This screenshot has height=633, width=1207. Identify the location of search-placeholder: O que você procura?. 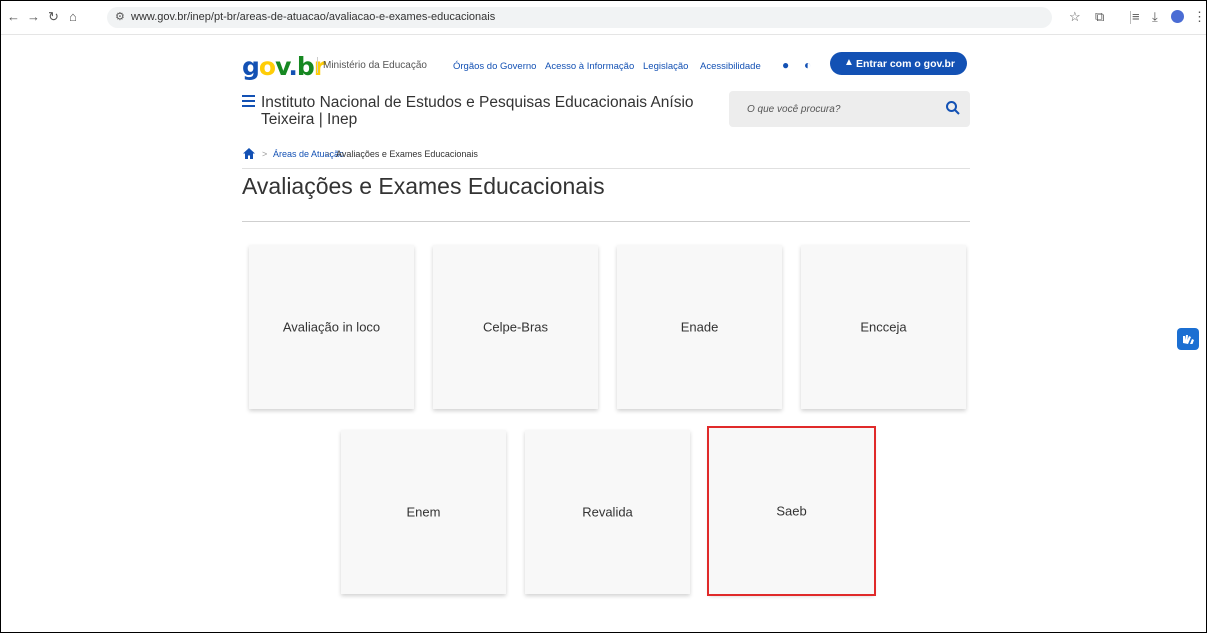
(794, 109).